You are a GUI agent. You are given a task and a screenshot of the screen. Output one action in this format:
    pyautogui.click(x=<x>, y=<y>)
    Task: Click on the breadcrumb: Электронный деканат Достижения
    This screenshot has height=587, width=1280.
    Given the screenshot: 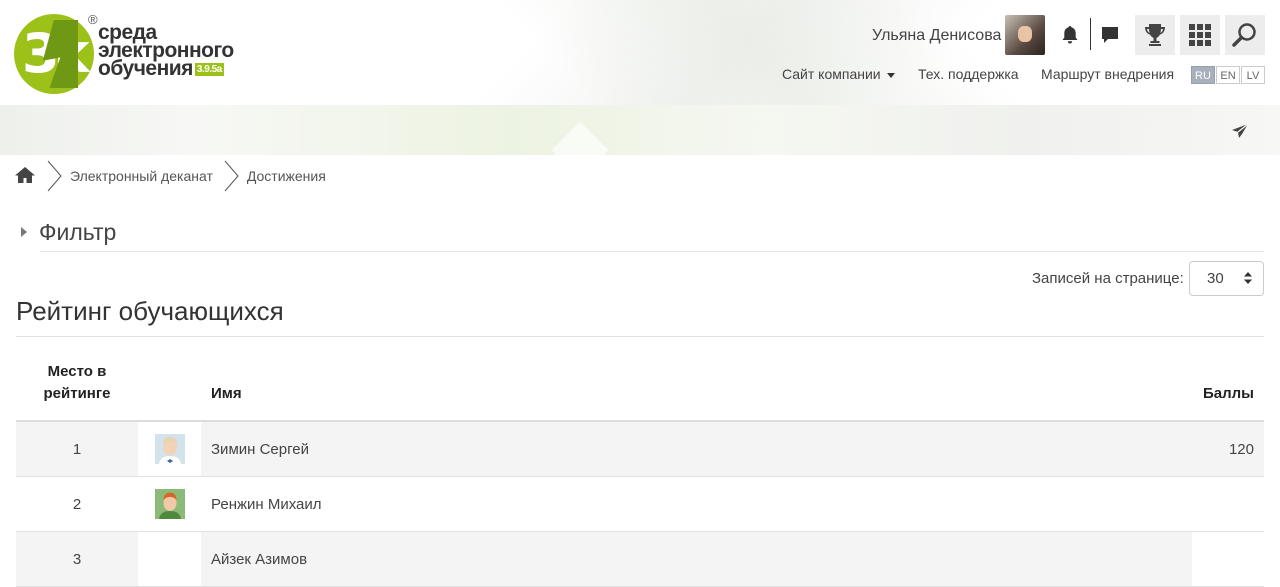 What is the action you would take?
    pyautogui.click(x=170, y=176)
    